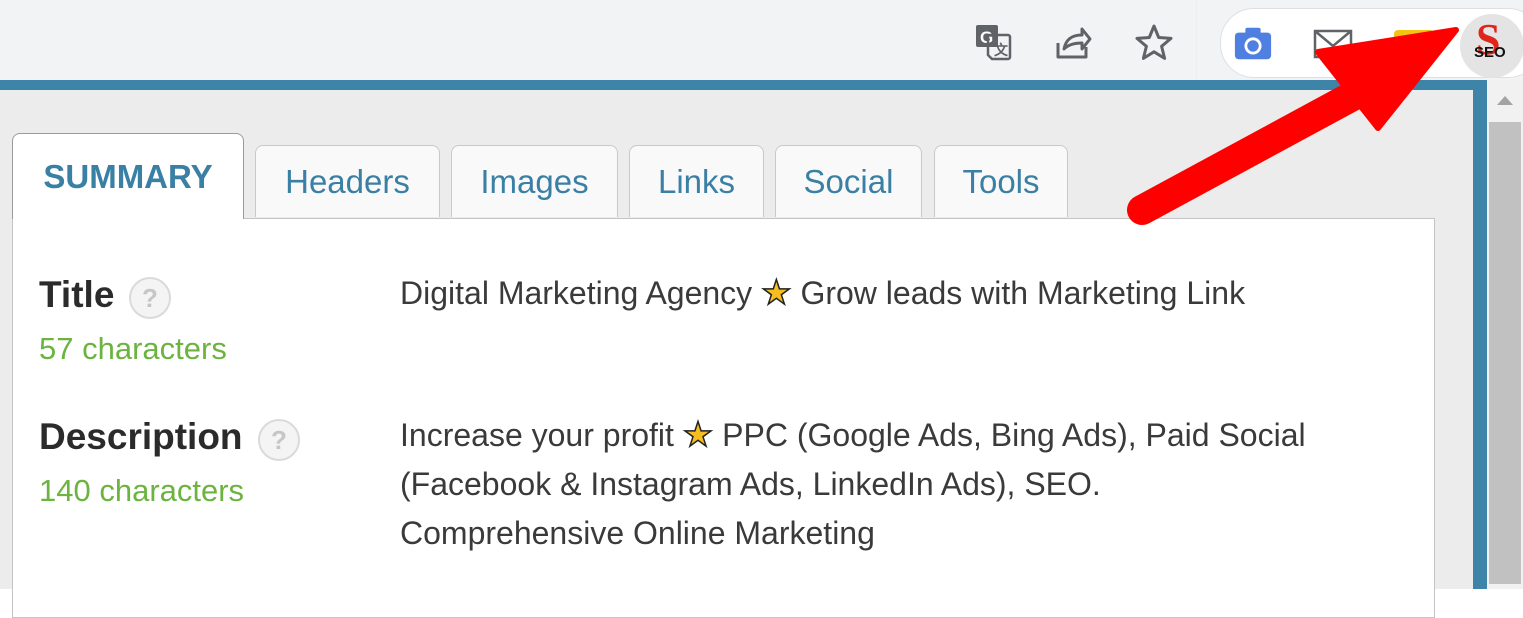 The height and width of the screenshot is (618, 1523). Describe the element at coordinates (576, 293) in the screenshot. I see `title-text-start: Digital Marketing Agency` at that location.